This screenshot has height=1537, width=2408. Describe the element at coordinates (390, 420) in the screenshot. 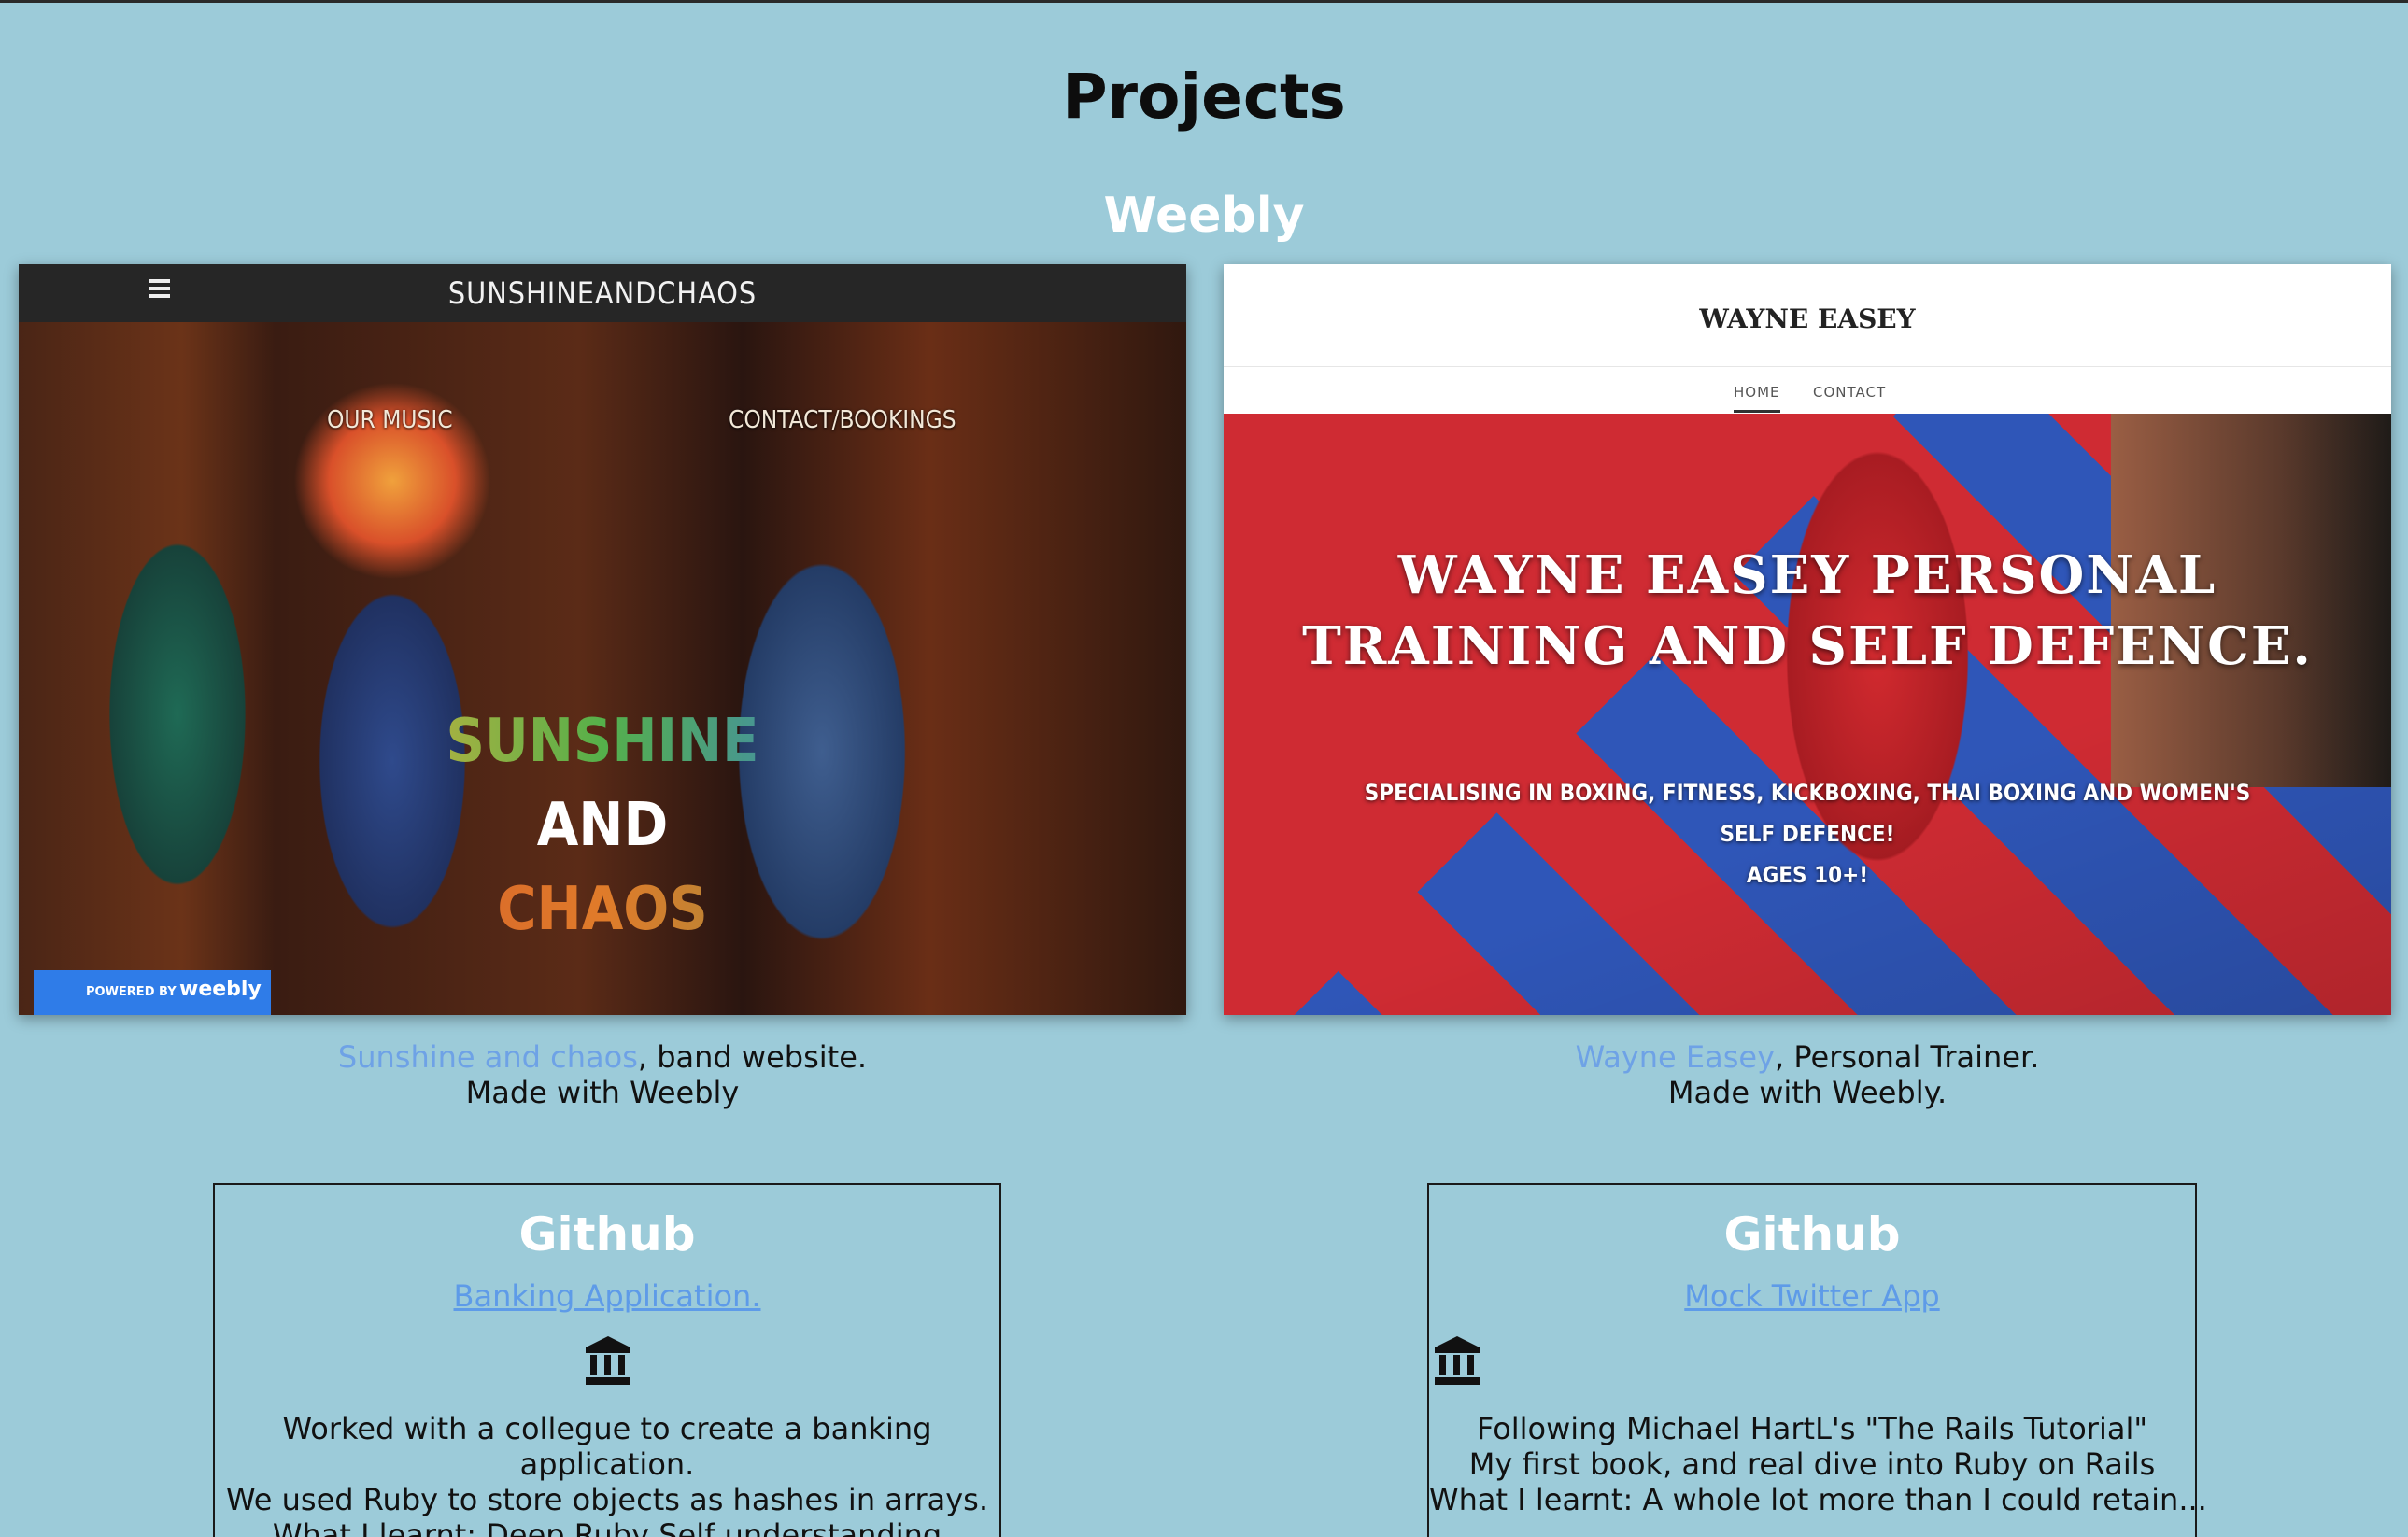

I see `screenshot-nav-our-music: OUR MUSIC` at that location.